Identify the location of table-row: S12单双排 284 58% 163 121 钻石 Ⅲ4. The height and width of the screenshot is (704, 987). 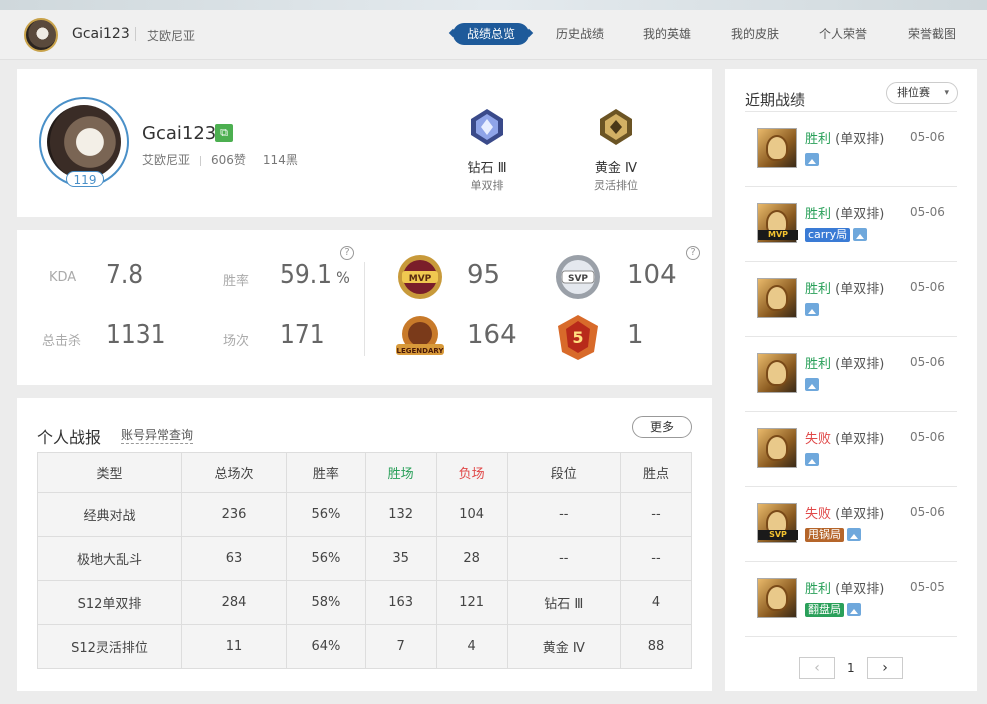
(365, 602).